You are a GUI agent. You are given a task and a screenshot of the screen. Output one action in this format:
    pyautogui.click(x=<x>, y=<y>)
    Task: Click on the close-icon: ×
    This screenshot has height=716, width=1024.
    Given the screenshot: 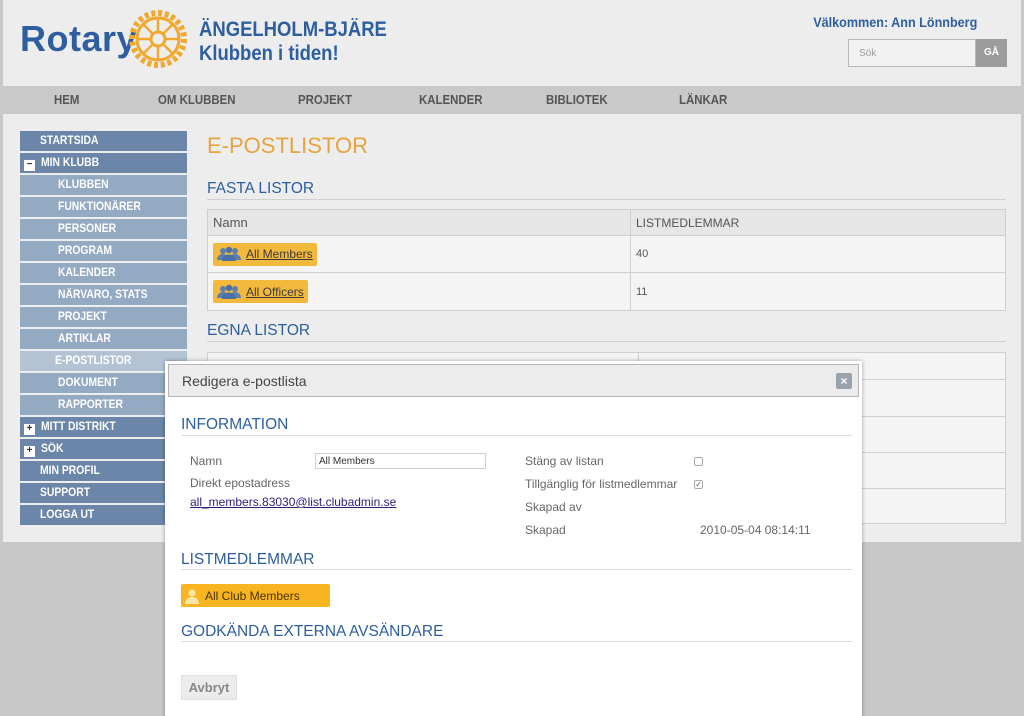 What is the action you would take?
    pyautogui.click(x=844, y=381)
    